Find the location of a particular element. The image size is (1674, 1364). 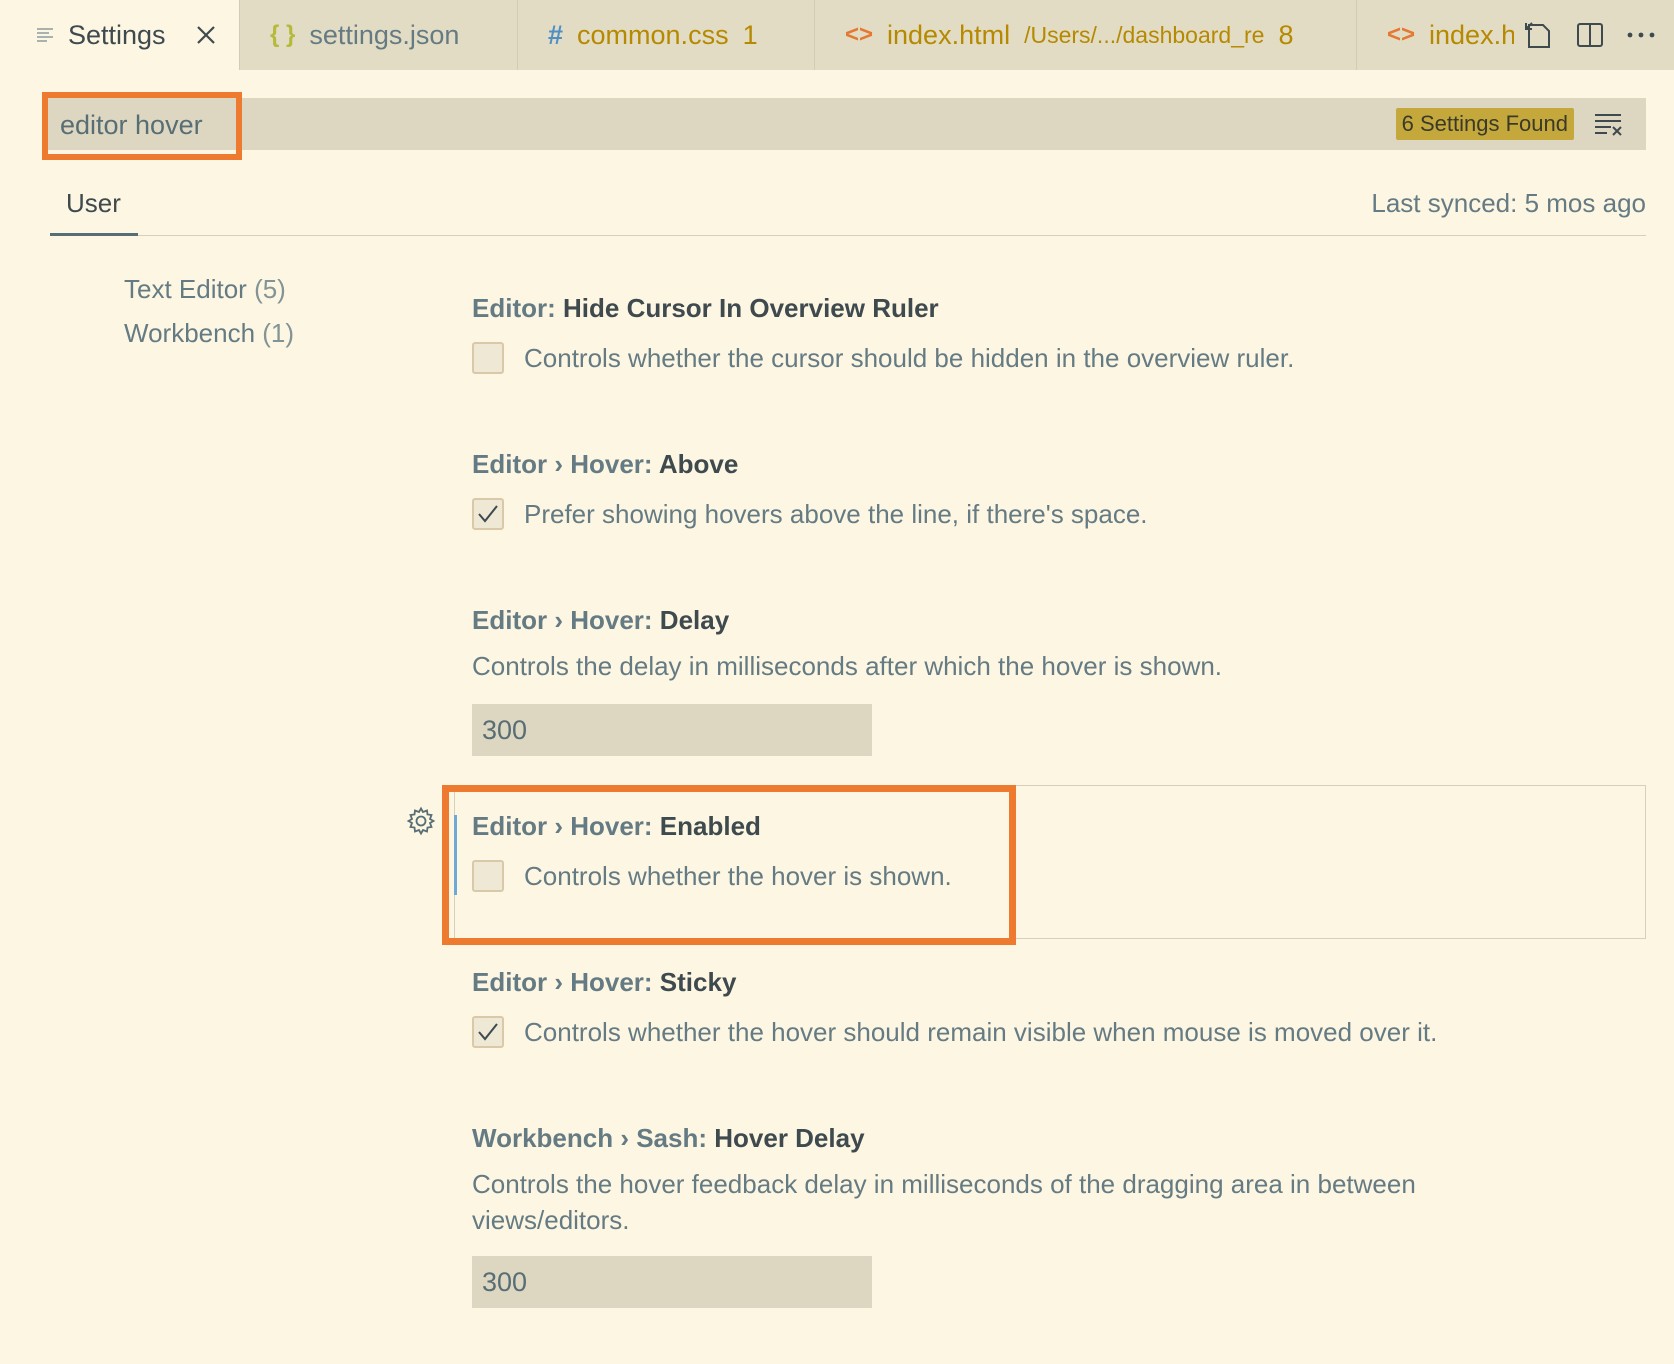

split-editor-icon is located at coordinates (1590, 35).